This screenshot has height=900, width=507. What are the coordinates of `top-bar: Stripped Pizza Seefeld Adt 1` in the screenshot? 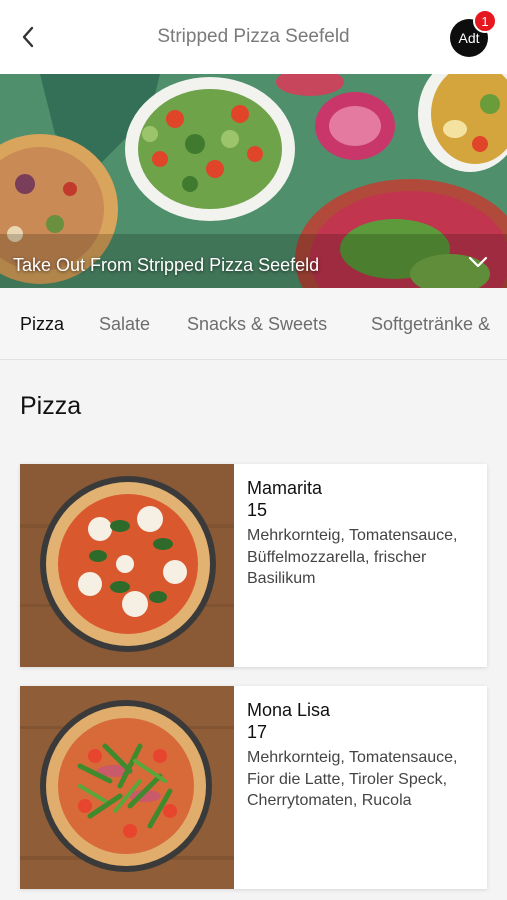 It's located at (253, 37).